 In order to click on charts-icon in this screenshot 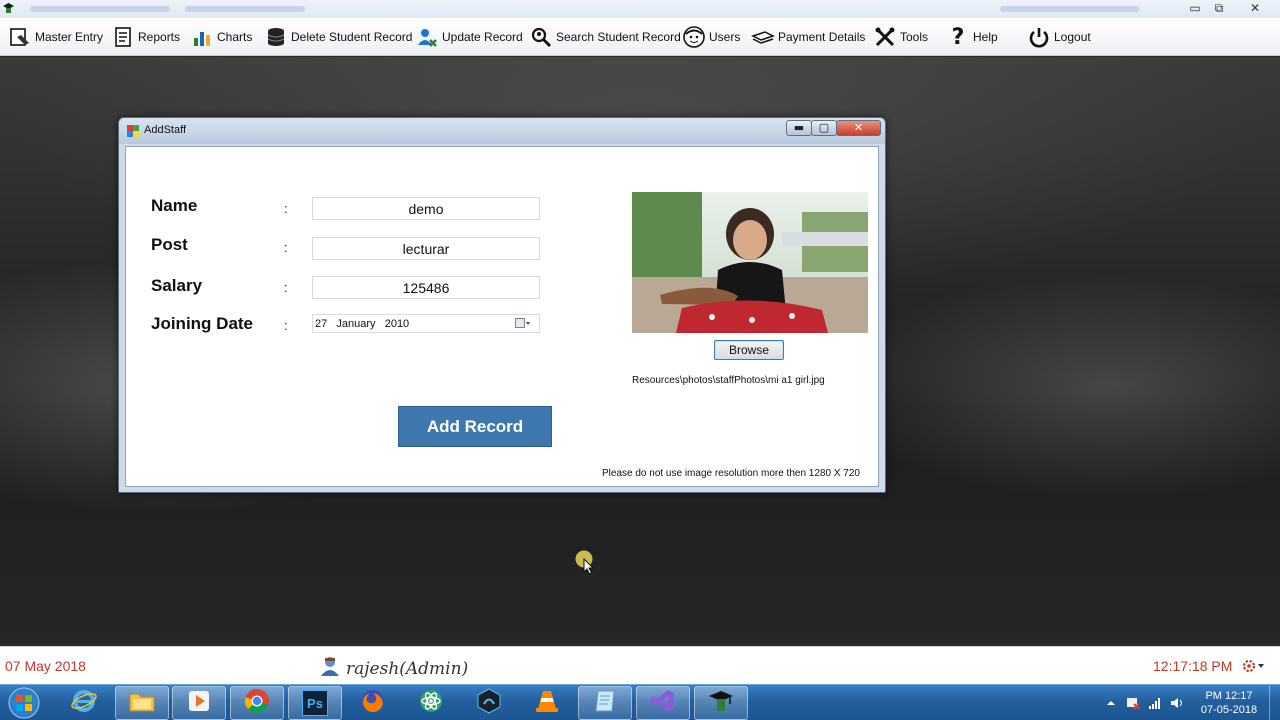, I will do `click(202, 37)`.